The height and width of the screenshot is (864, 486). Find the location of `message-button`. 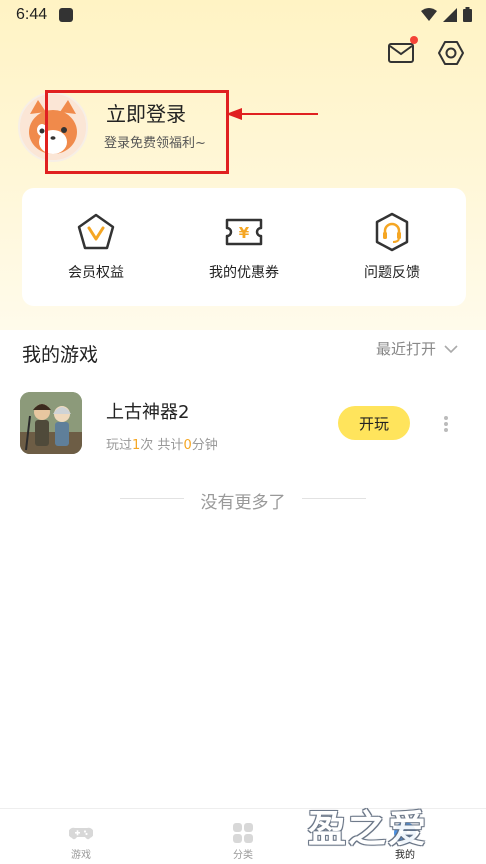

message-button is located at coordinates (402, 52).